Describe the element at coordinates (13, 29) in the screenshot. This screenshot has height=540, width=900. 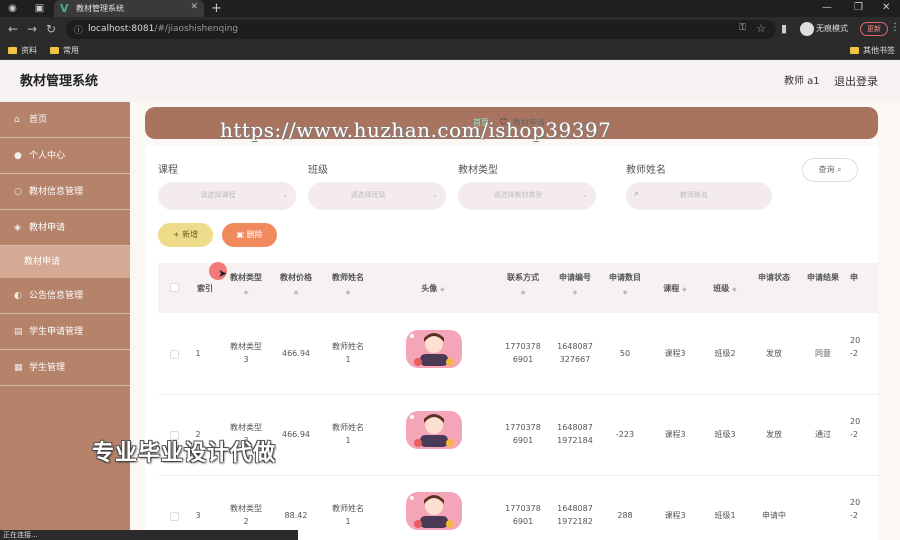
I see `back-icon: ←` at that location.